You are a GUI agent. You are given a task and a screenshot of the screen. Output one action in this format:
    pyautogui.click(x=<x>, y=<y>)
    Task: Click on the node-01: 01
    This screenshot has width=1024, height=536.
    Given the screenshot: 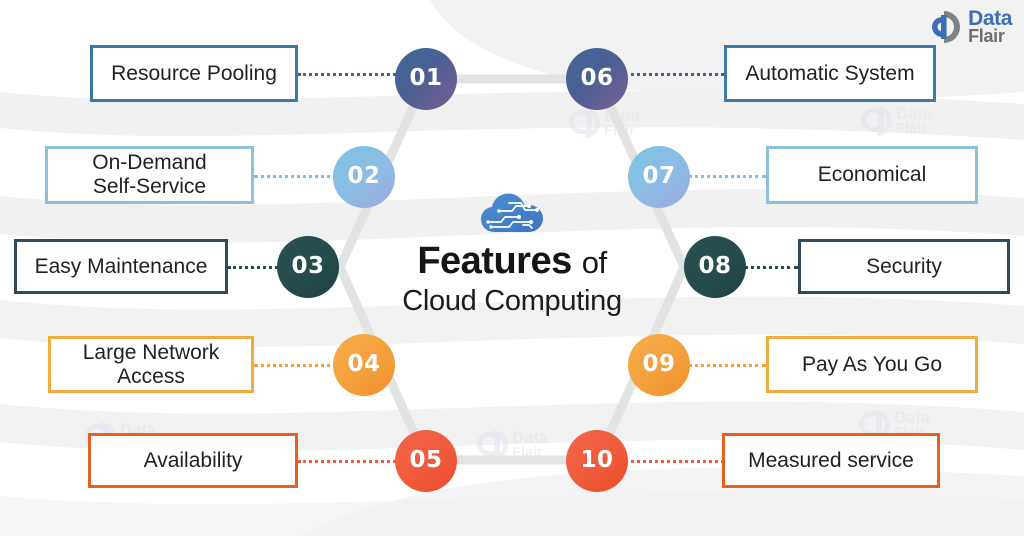 What is the action you would take?
    pyautogui.click(x=426, y=79)
    